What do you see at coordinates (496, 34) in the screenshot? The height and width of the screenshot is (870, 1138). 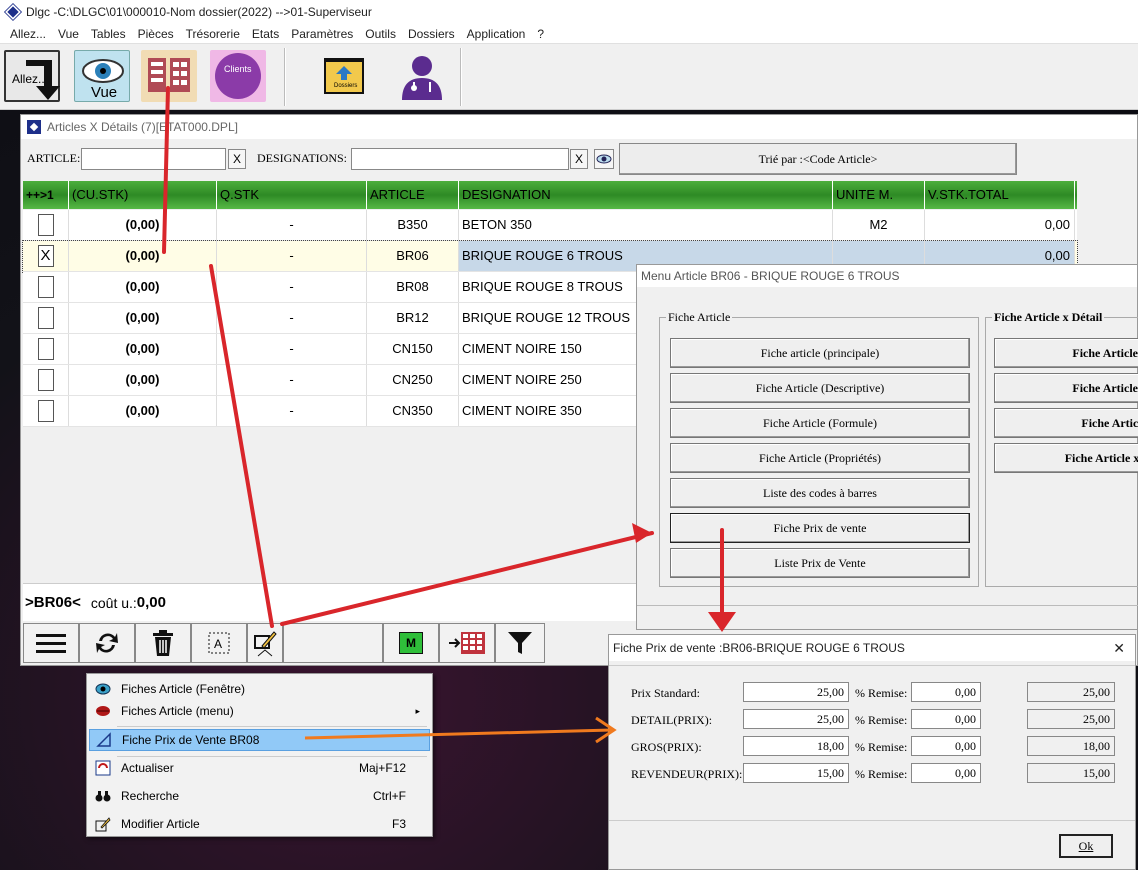 I see `menu-application: Application` at bounding box center [496, 34].